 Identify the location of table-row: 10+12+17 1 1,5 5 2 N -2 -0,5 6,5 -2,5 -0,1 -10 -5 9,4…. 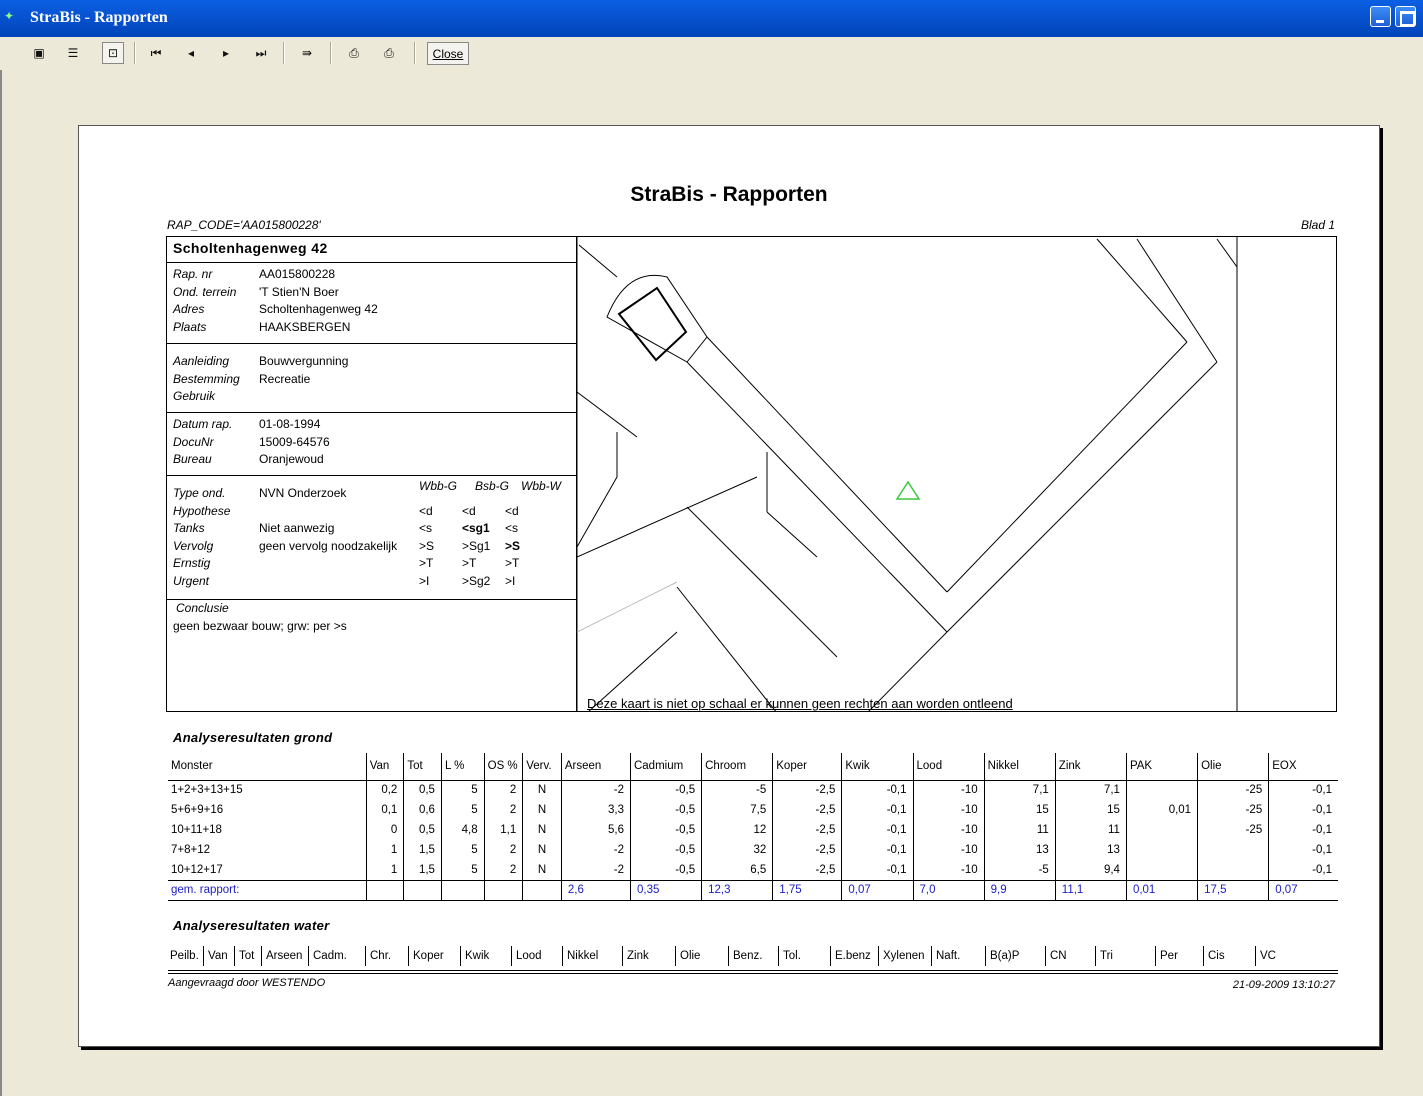
(753, 870).